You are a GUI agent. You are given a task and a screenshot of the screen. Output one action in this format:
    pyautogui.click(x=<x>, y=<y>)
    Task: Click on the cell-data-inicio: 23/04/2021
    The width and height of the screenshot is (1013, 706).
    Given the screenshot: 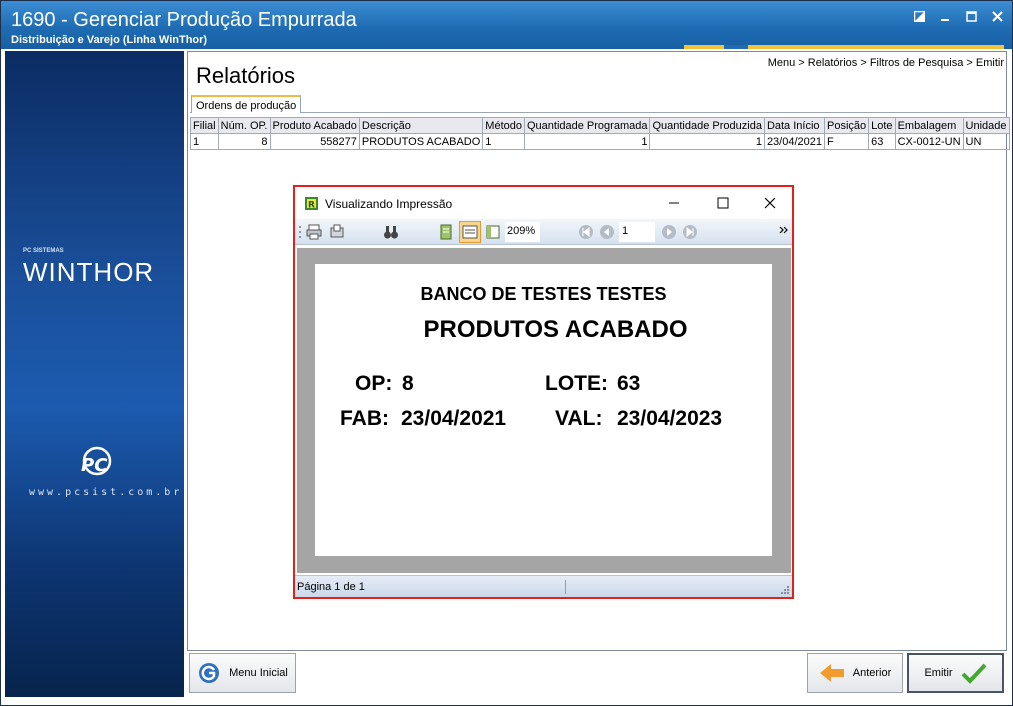 What is the action you would take?
    pyautogui.click(x=794, y=141)
    